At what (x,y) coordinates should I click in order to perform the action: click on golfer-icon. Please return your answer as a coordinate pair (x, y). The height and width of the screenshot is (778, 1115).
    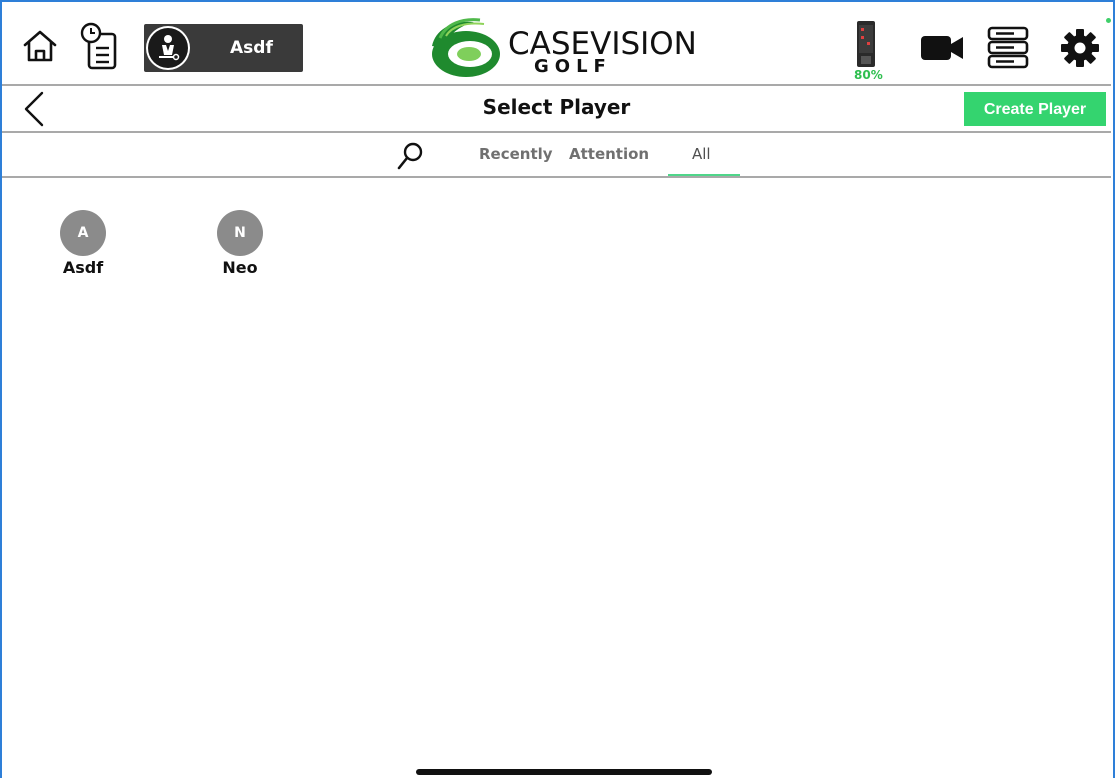
    Looking at the image, I should click on (169, 48).